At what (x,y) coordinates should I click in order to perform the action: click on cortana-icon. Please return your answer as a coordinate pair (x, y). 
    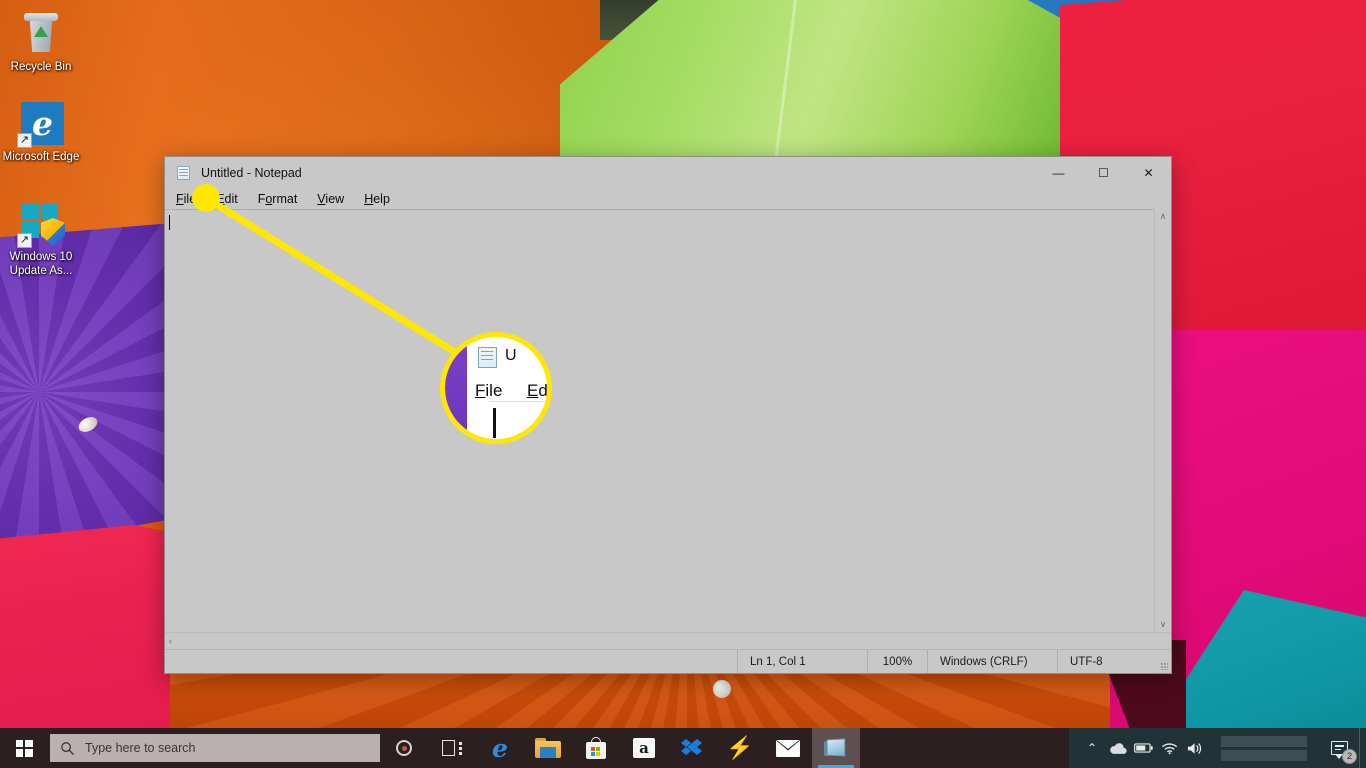
    Looking at the image, I should click on (404, 748).